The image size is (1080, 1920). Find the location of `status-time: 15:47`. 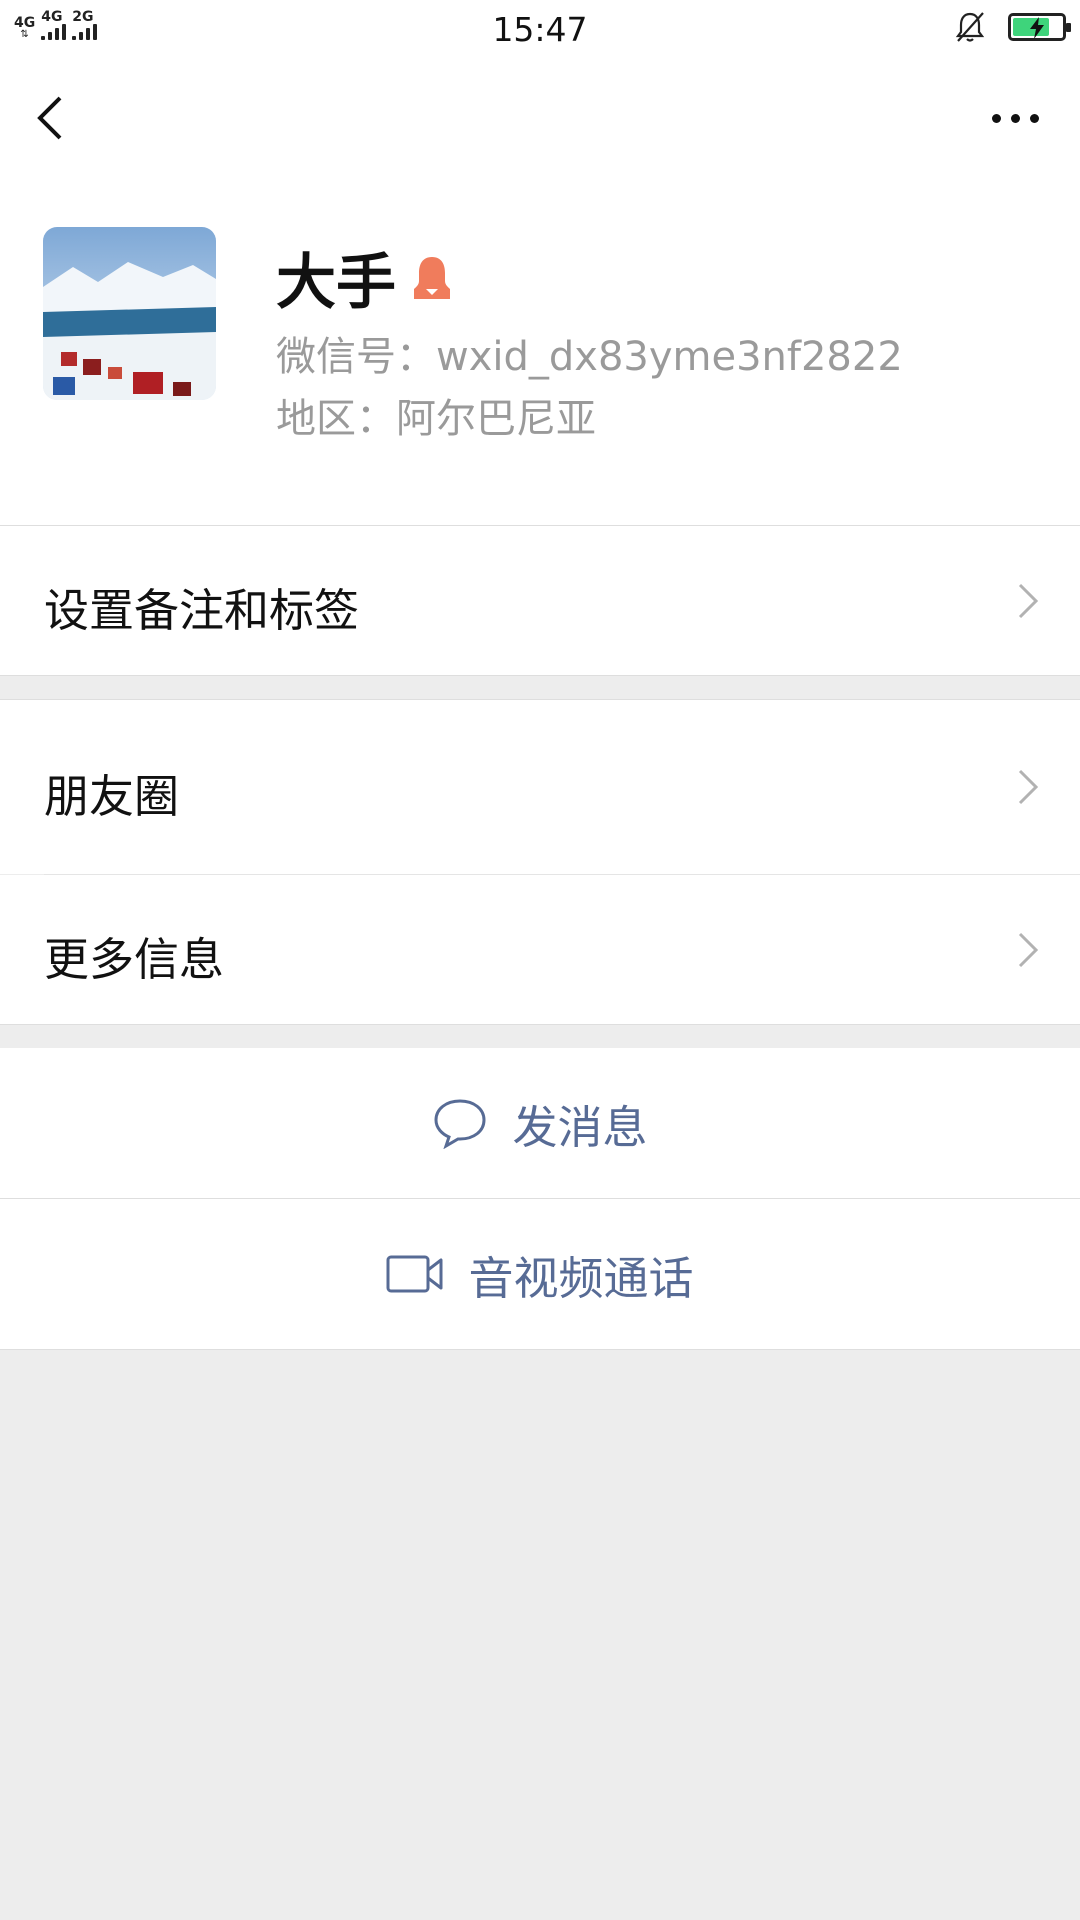

status-time: 15:47 is located at coordinates (540, 29).